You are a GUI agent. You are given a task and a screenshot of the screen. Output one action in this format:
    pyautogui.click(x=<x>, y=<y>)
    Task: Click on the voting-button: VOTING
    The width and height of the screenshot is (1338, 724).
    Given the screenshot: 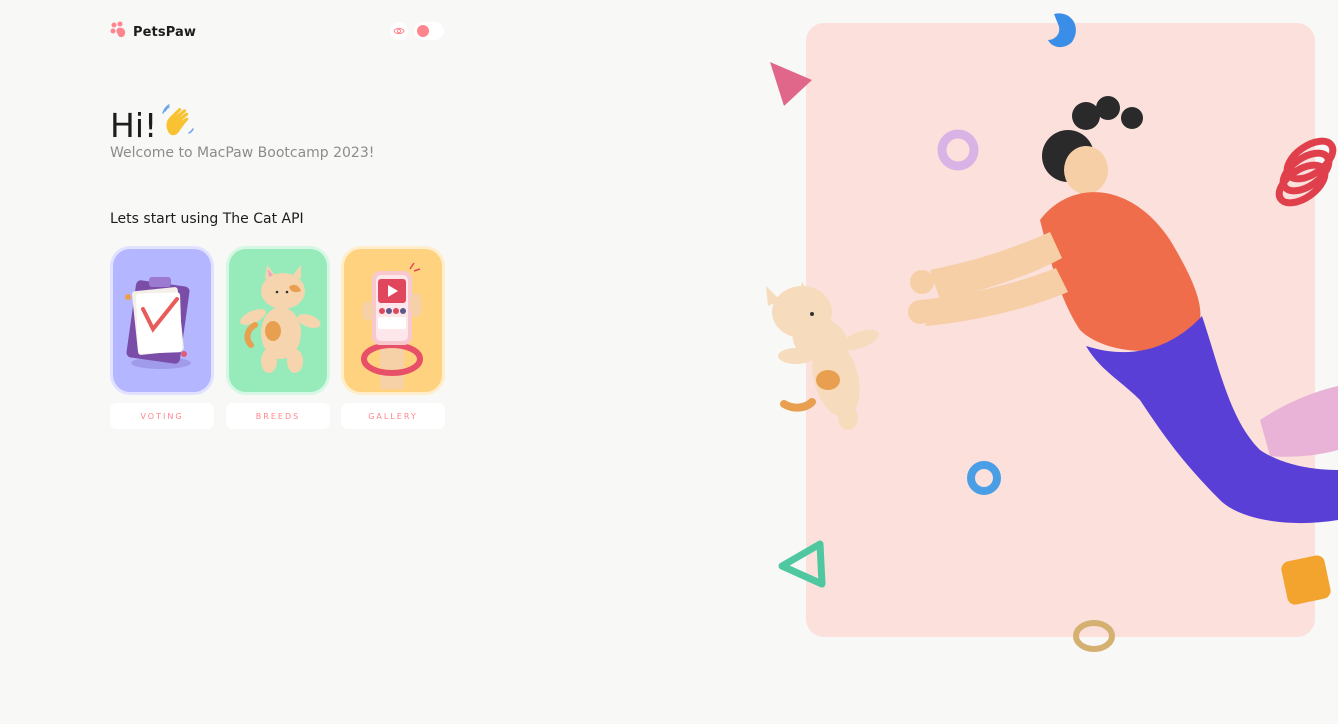 What is the action you would take?
    pyautogui.click(x=162, y=416)
    